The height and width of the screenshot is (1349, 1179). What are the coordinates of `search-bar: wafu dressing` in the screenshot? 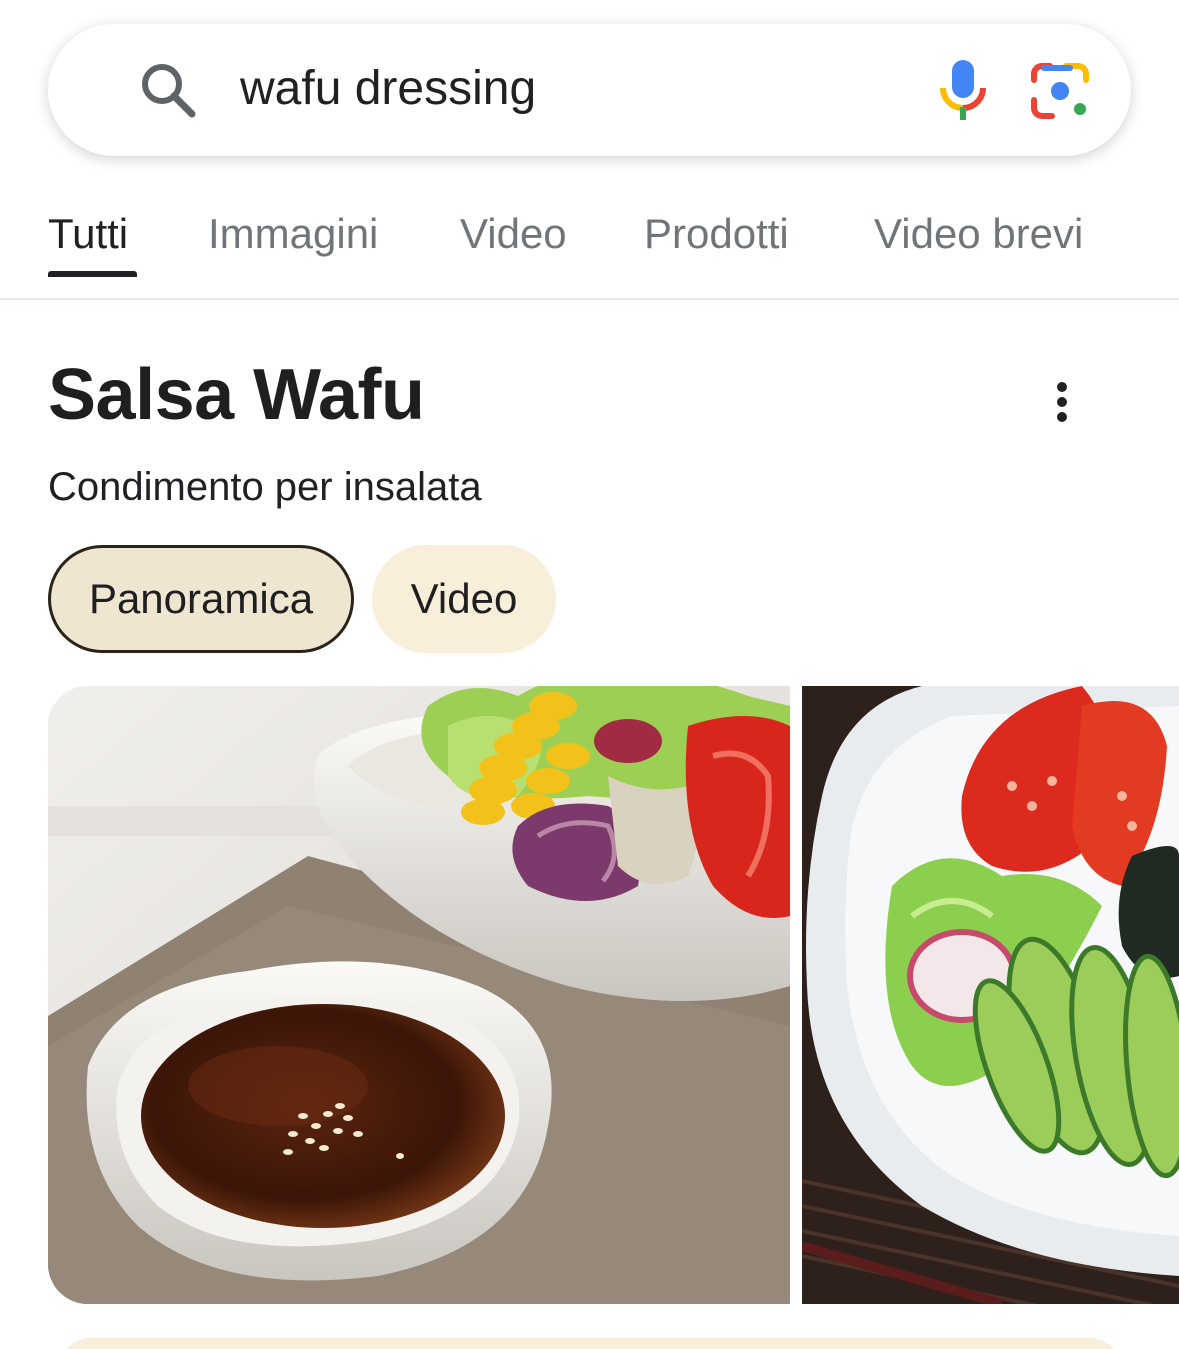 It's located at (589, 90).